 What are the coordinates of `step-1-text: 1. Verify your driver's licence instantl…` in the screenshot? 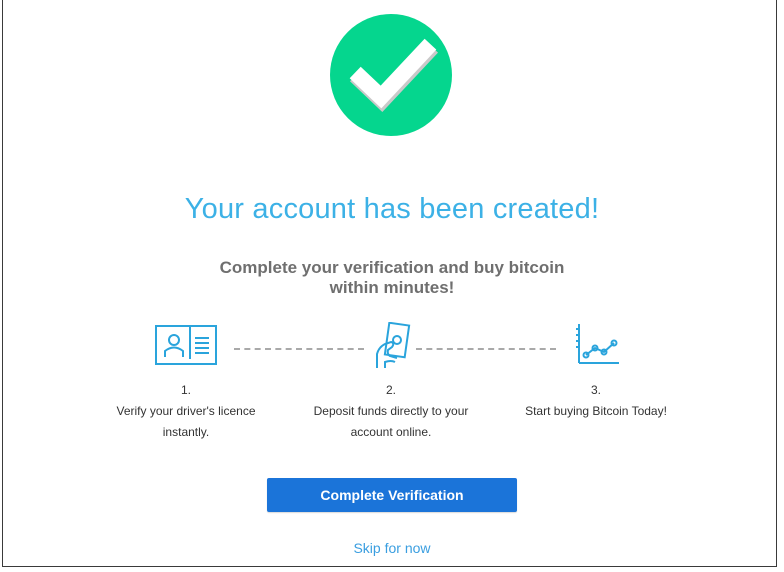 It's located at (186, 411).